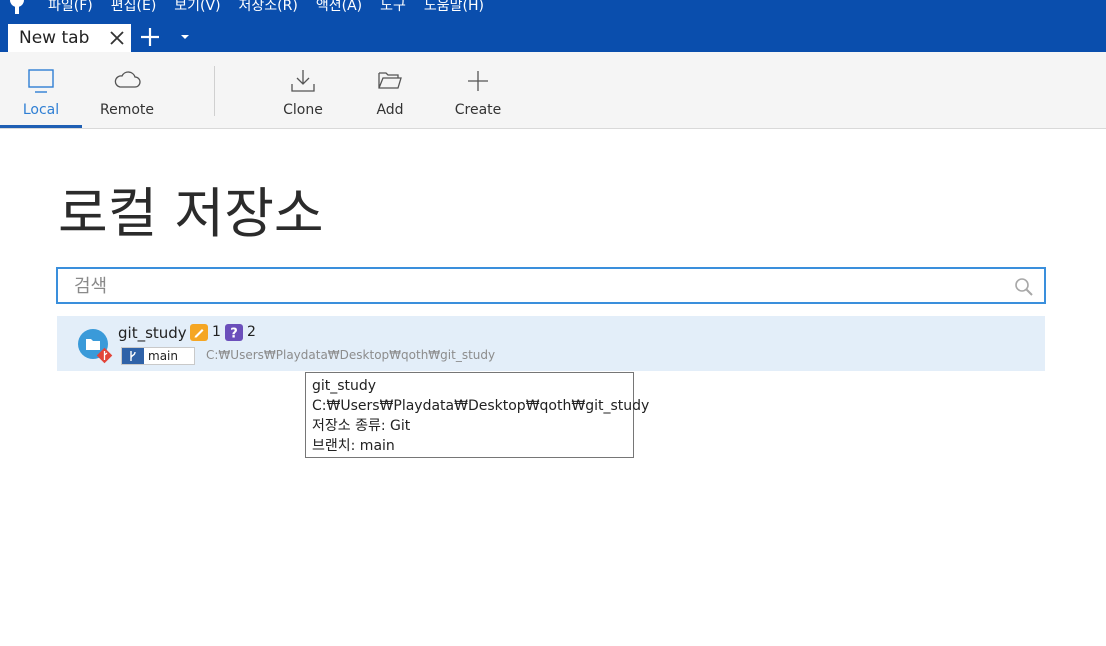 The height and width of the screenshot is (646, 1106). What do you see at coordinates (197, 7) in the screenshot?
I see `menu-view: 보기(V)` at bounding box center [197, 7].